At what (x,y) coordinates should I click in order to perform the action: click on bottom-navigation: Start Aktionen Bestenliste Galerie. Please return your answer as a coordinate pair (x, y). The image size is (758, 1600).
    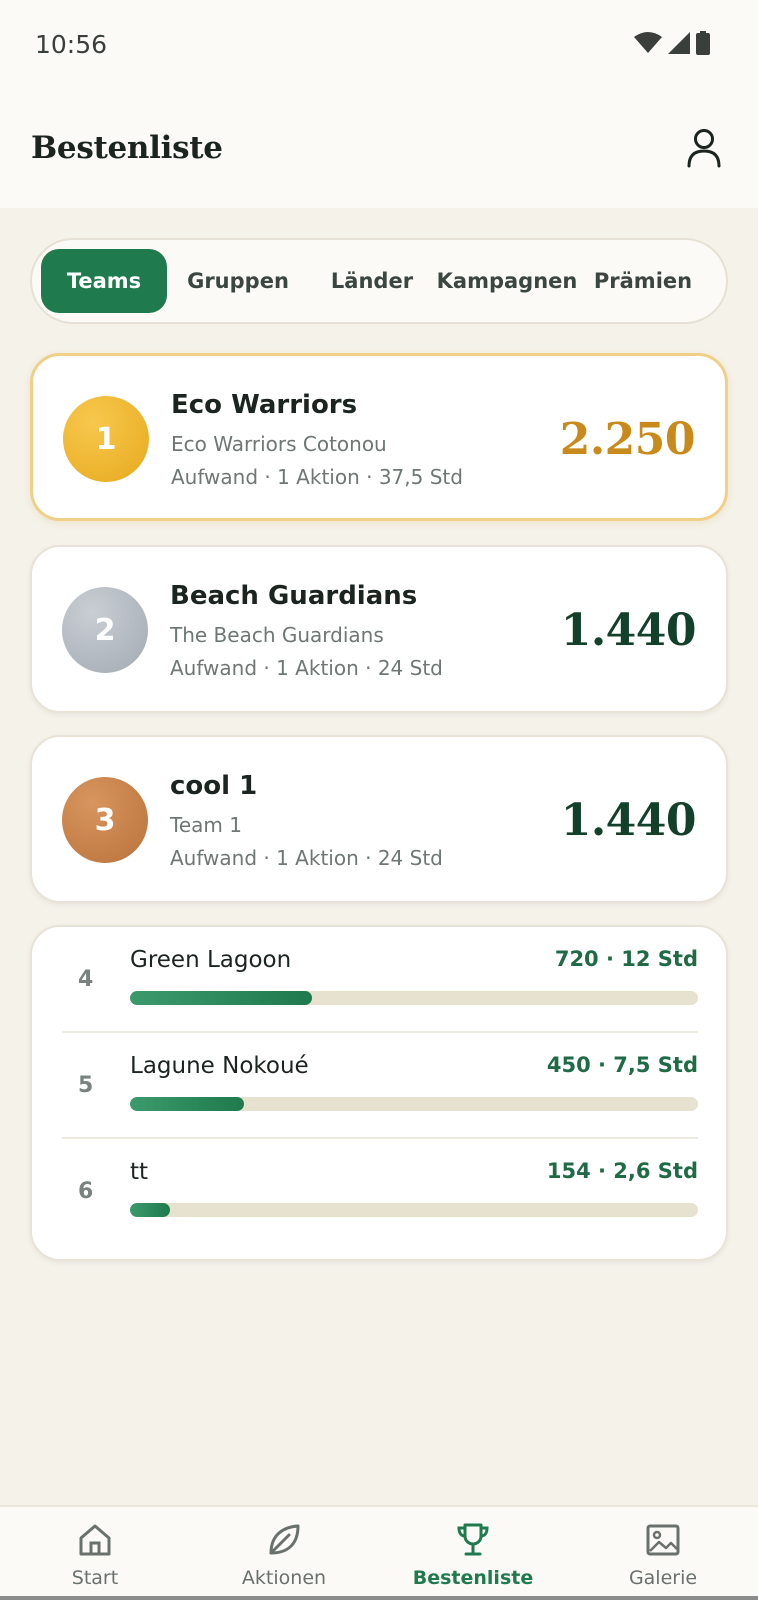
    Looking at the image, I should click on (379, 1552).